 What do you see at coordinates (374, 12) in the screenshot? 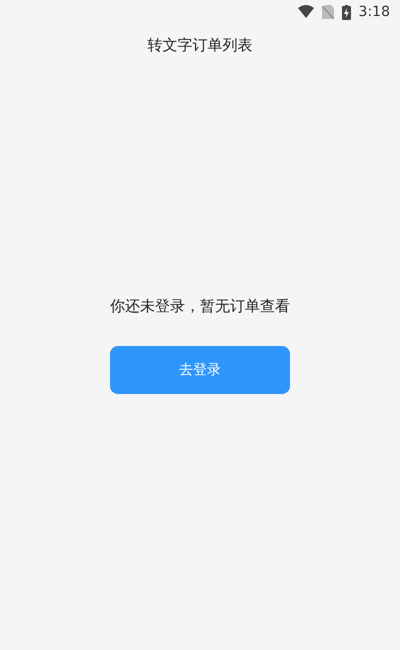
I see `status-time: 3:18` at bounding box center [374, 12].